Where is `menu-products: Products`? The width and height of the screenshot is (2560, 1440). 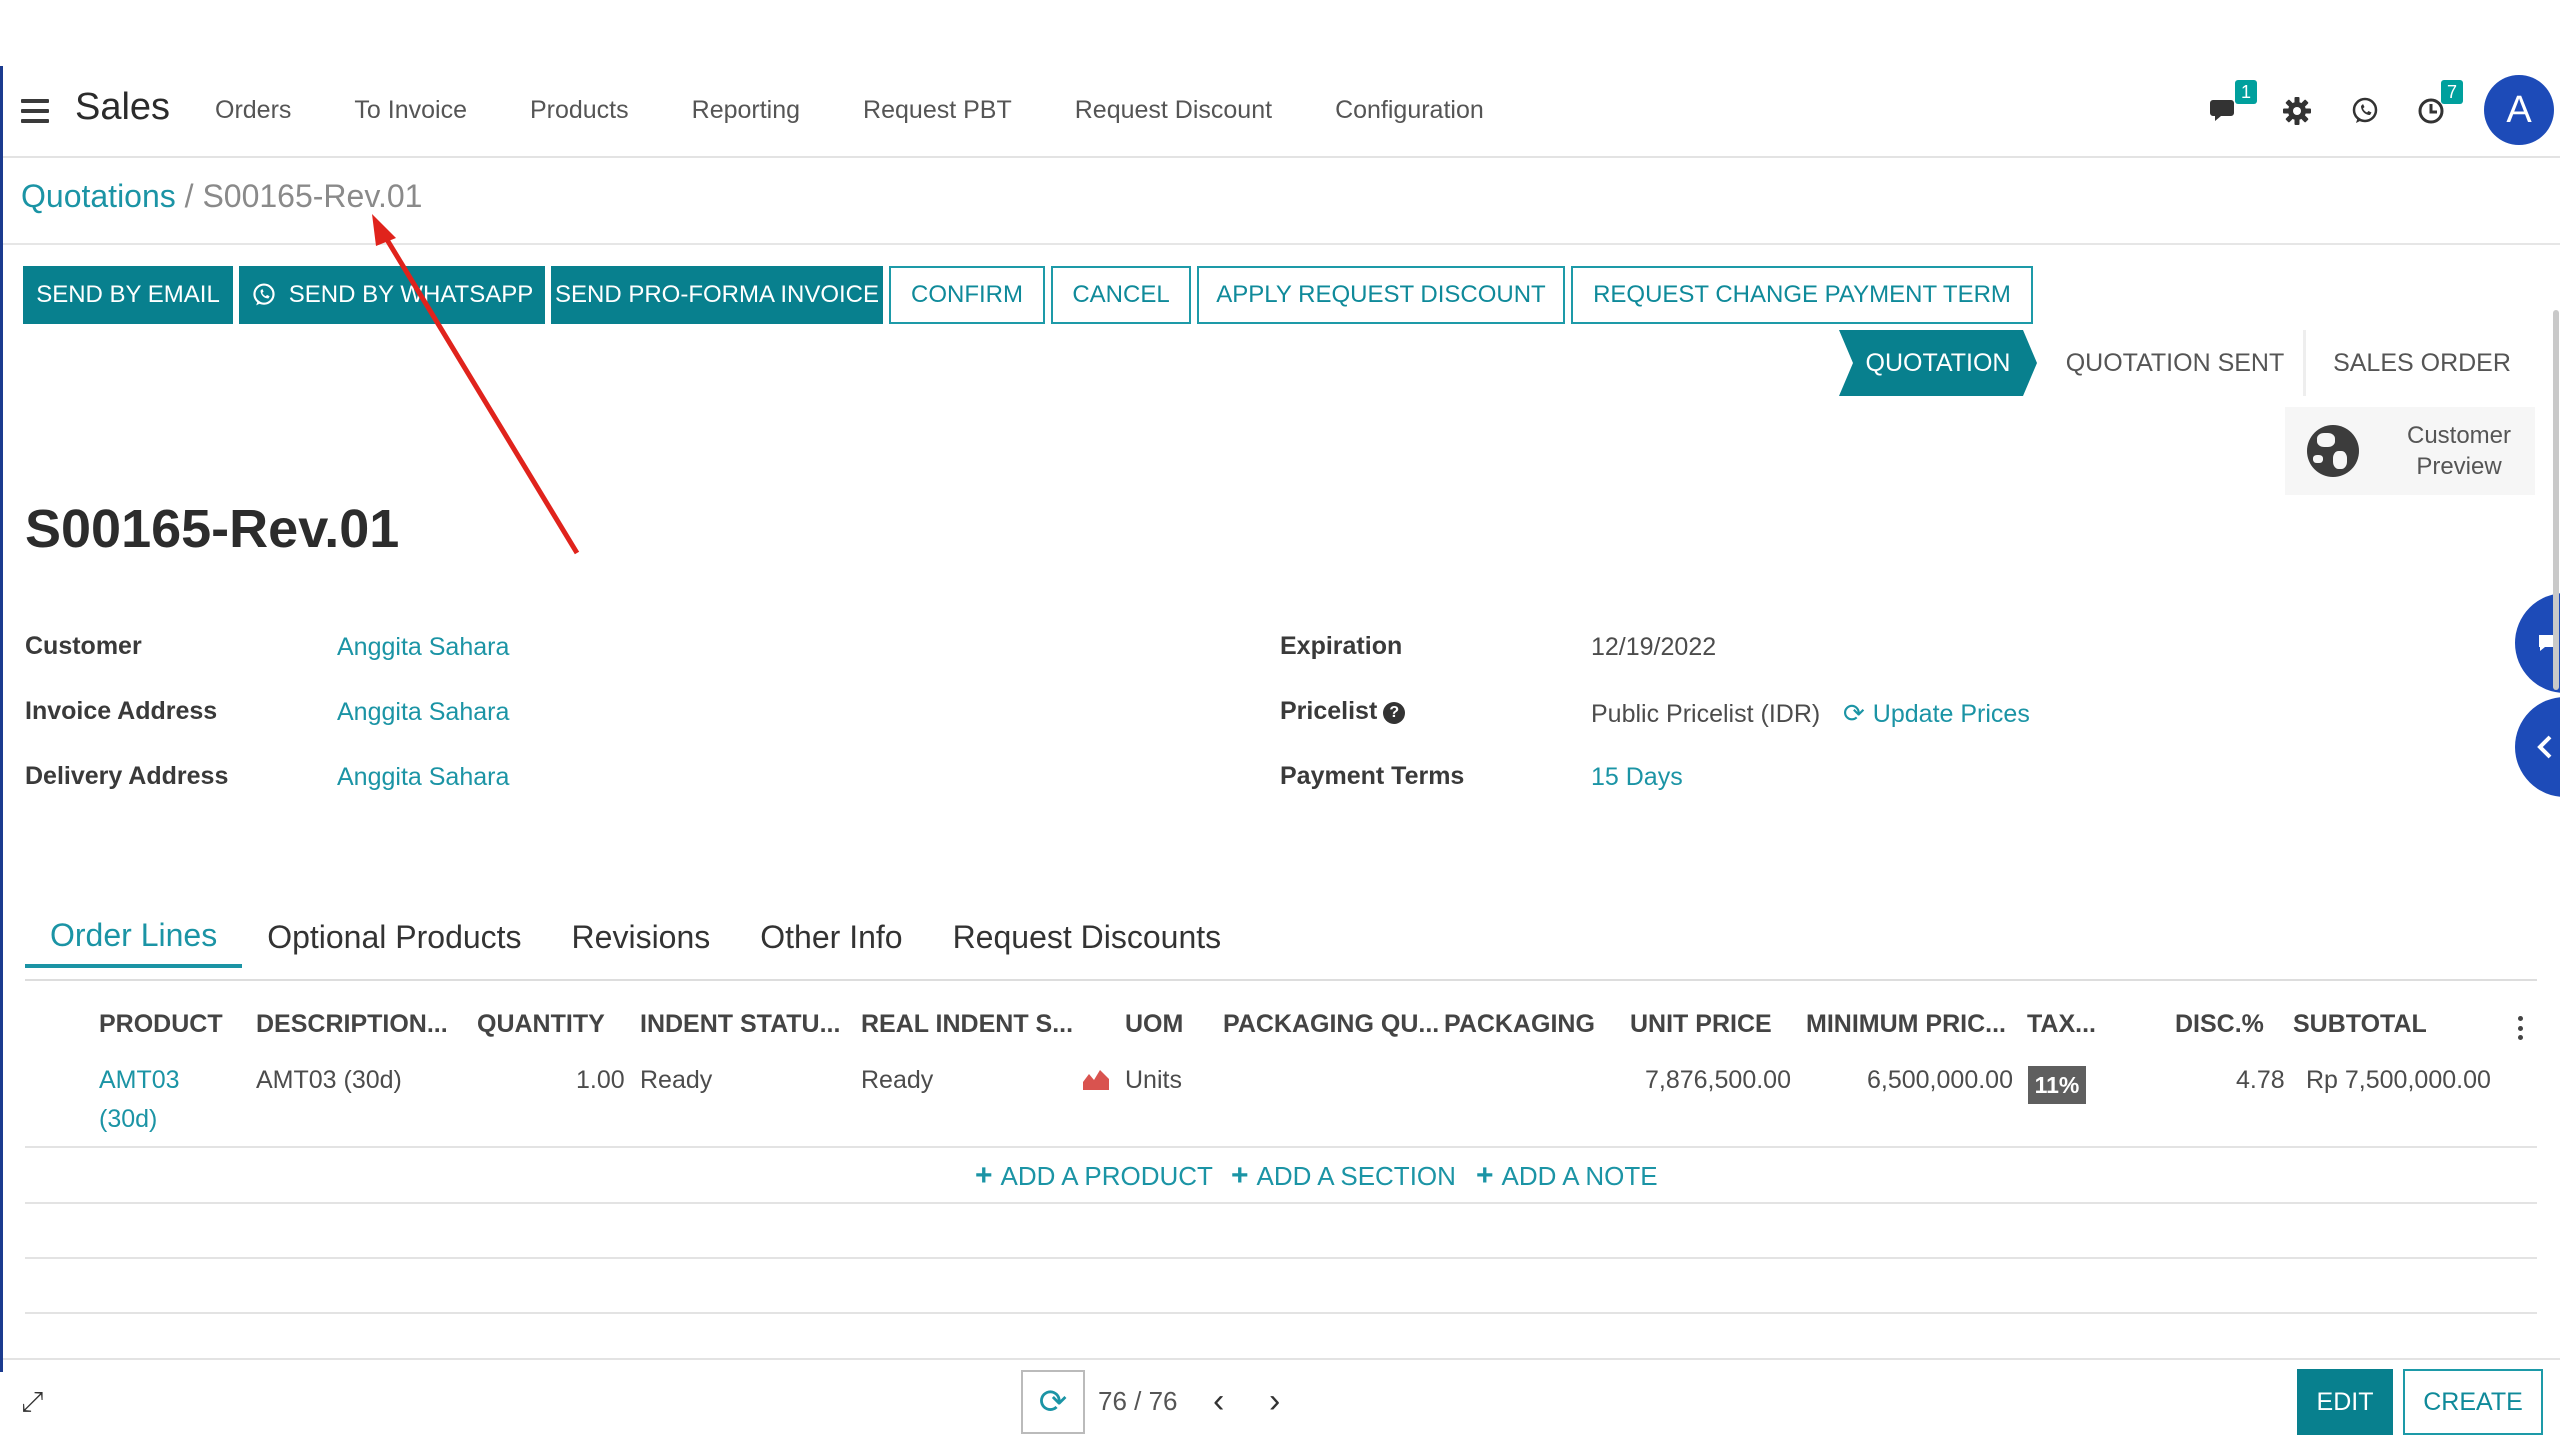 menu-products: Products is located at coordinates (579, 110).